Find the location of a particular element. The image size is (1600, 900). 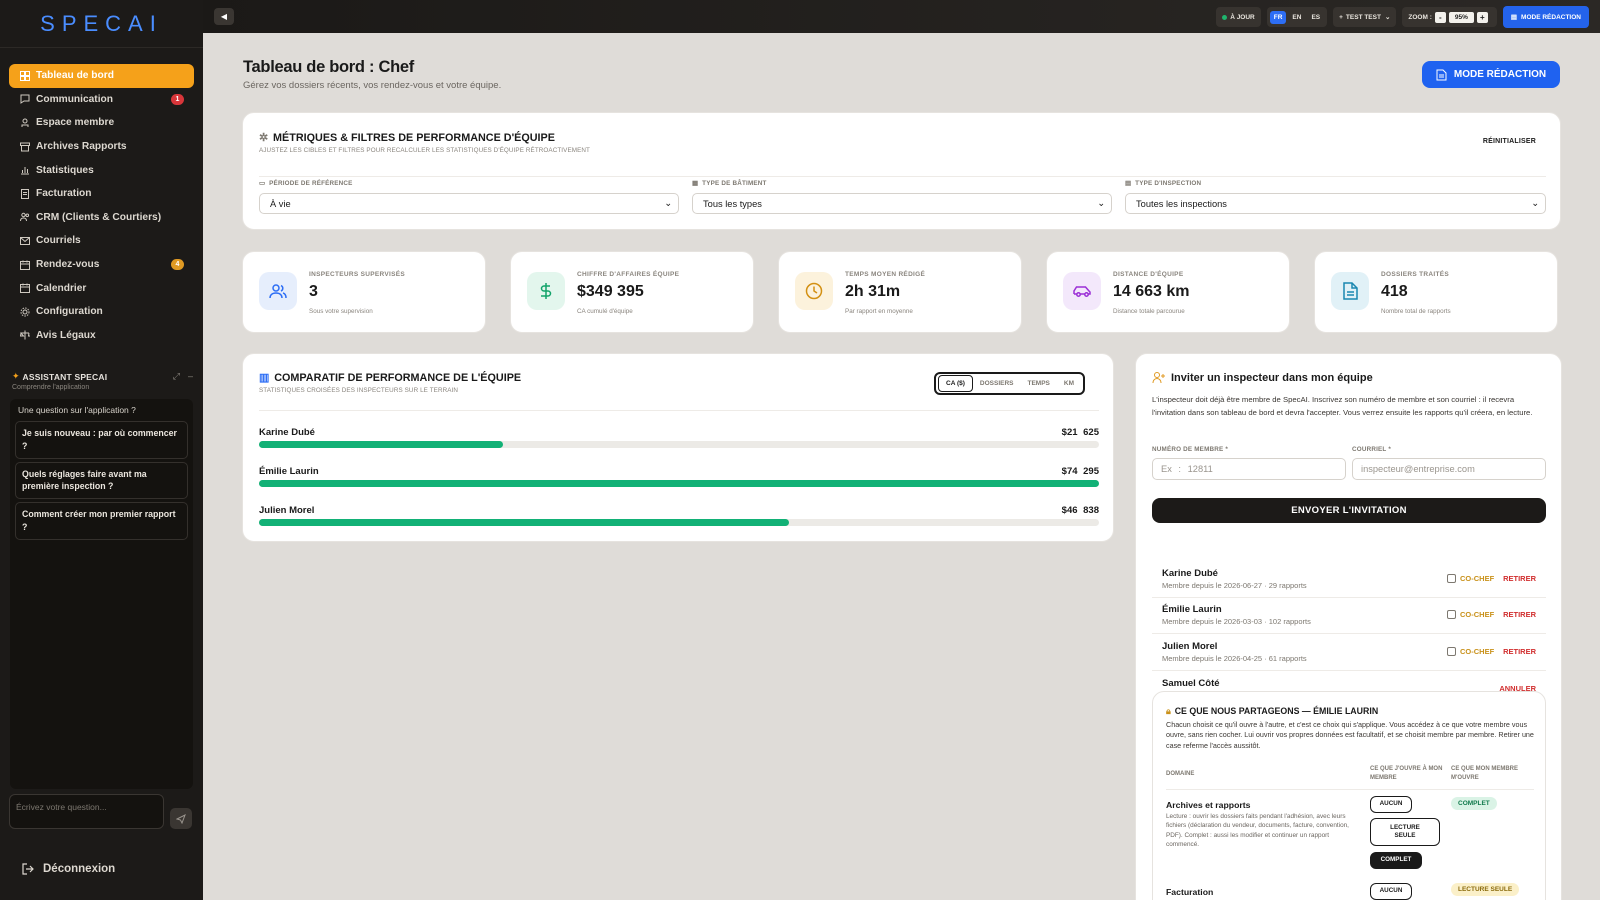

gear-icon: ✲ is located at coordinates (264, 138).